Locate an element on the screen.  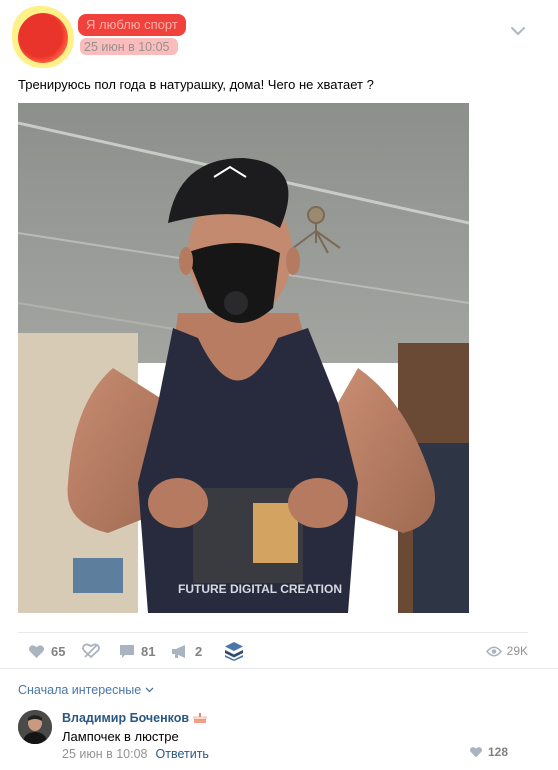
dislike-button is located at coordinates (91, 651).